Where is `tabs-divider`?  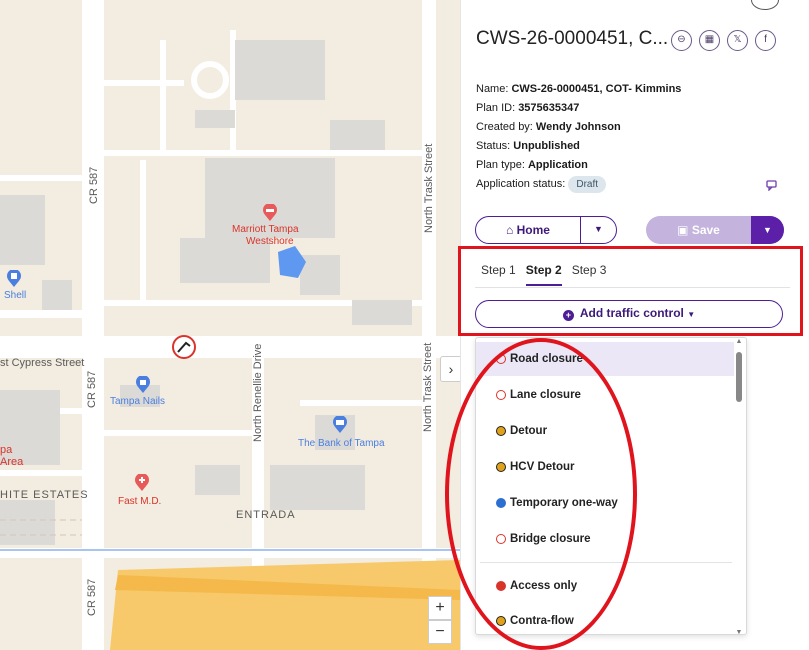 tabs-divider is located at coordinates (632, 287).